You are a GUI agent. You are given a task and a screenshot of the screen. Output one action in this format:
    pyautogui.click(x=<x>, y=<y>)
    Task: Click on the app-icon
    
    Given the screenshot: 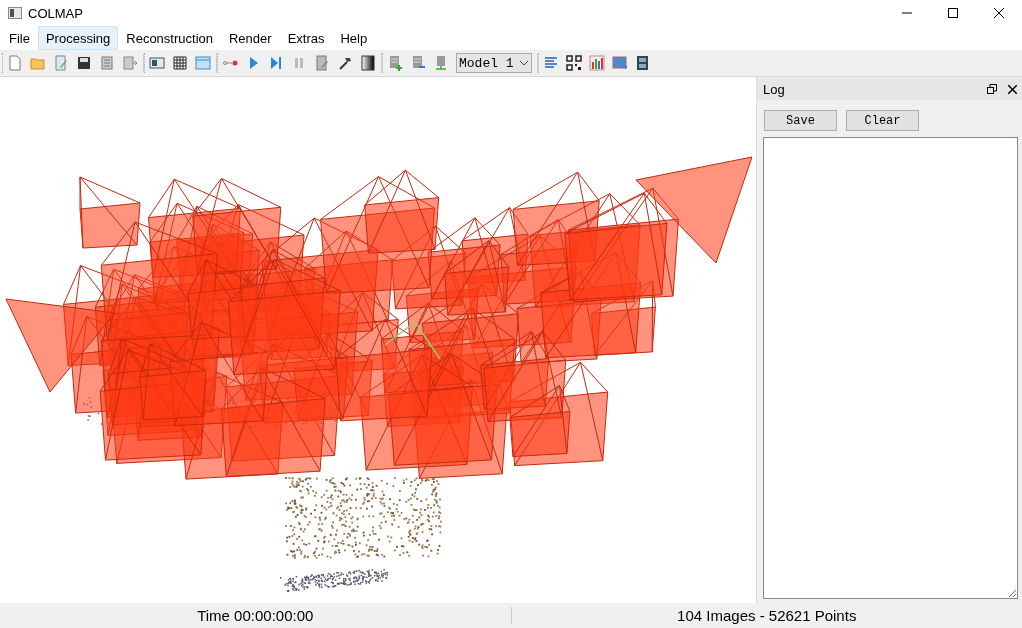 What is the action you would take?
    pyautogui.click(x=15, y=13)
    